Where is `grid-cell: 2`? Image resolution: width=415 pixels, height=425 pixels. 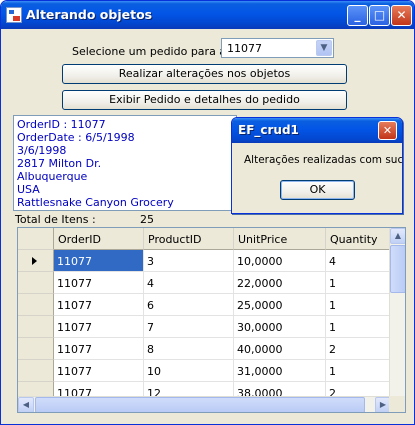 grid-cell: 2 is located at coordinates (358, 349).